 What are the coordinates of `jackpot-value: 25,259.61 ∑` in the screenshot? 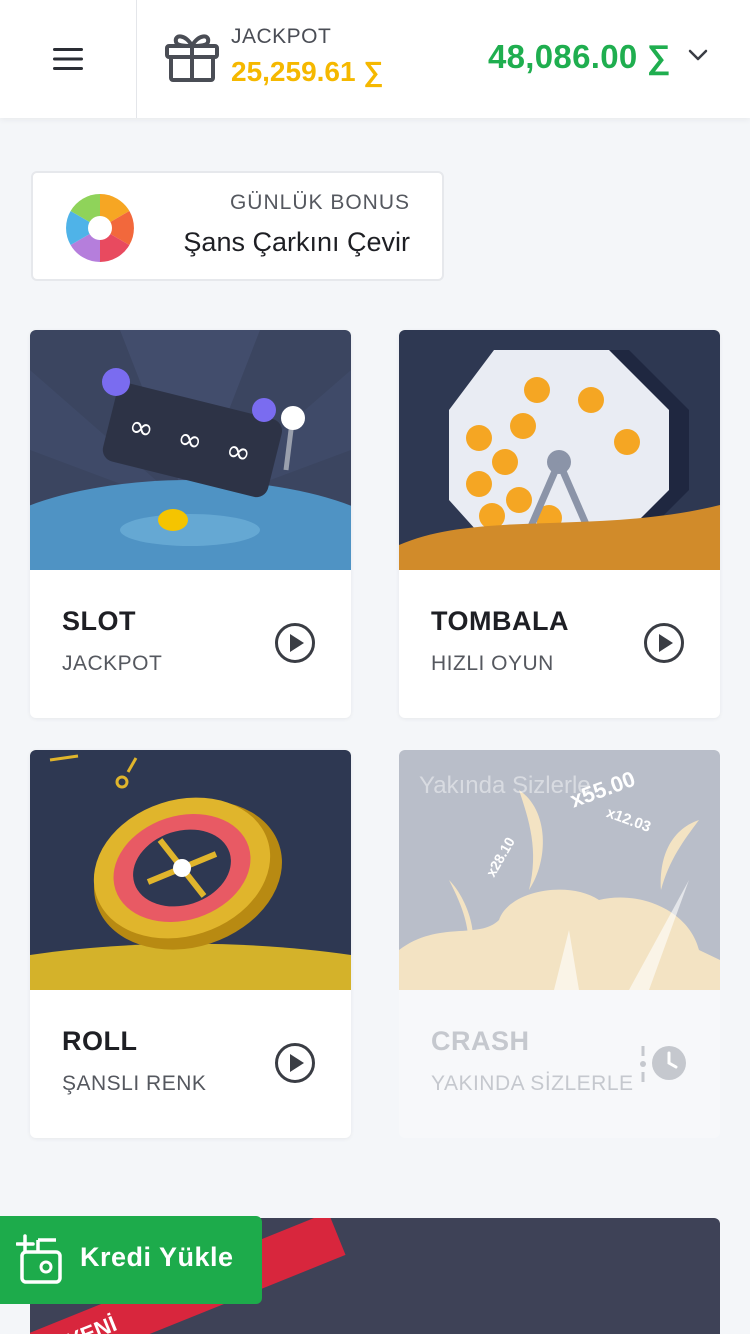 It's located at (307, 71).